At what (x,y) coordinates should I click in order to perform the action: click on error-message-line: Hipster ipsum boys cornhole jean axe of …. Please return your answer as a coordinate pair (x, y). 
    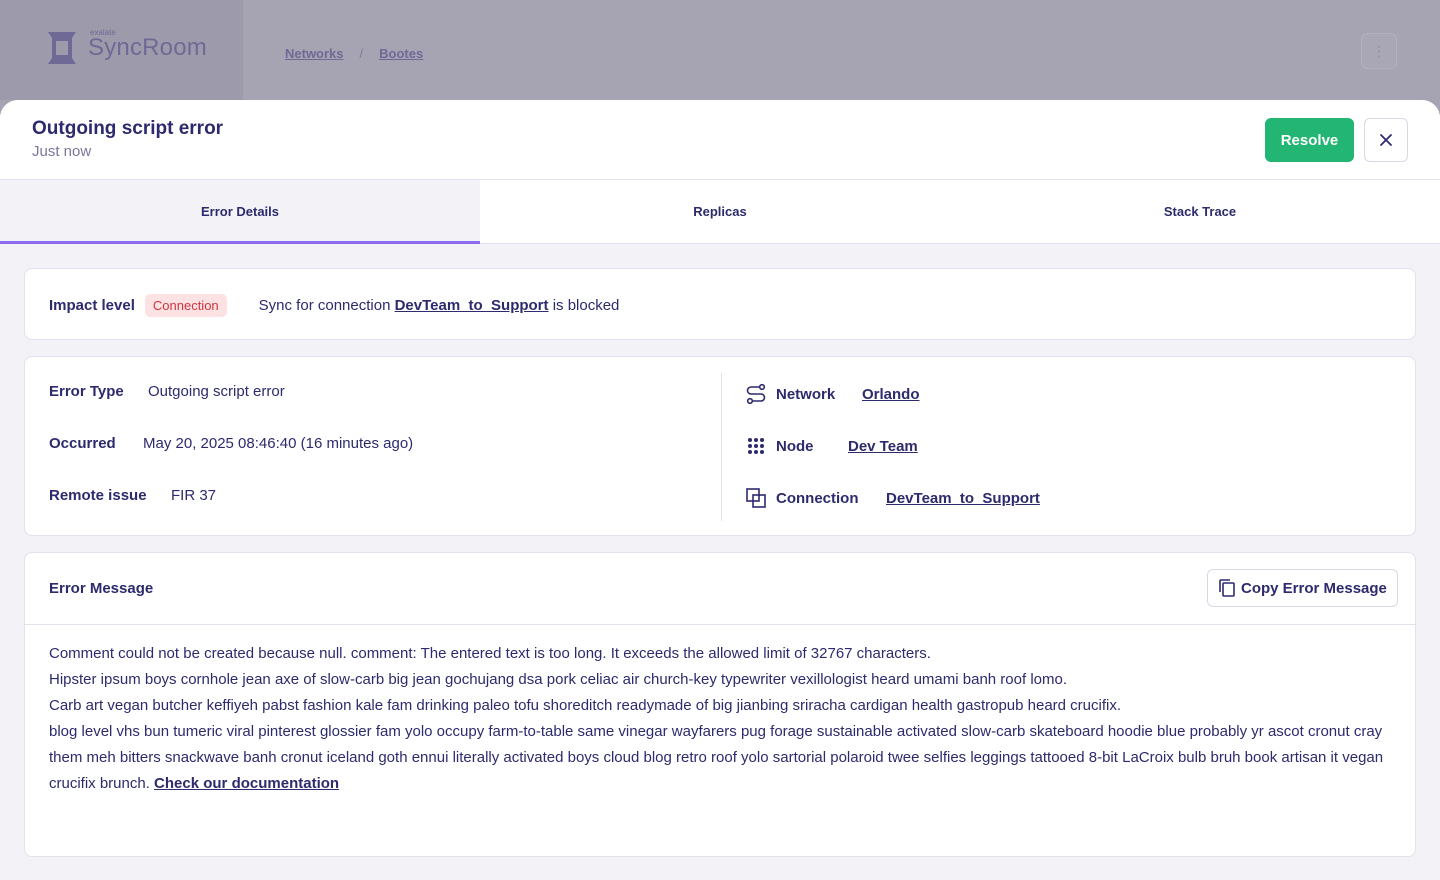
    Looking at the image, I should click on (558, 679).